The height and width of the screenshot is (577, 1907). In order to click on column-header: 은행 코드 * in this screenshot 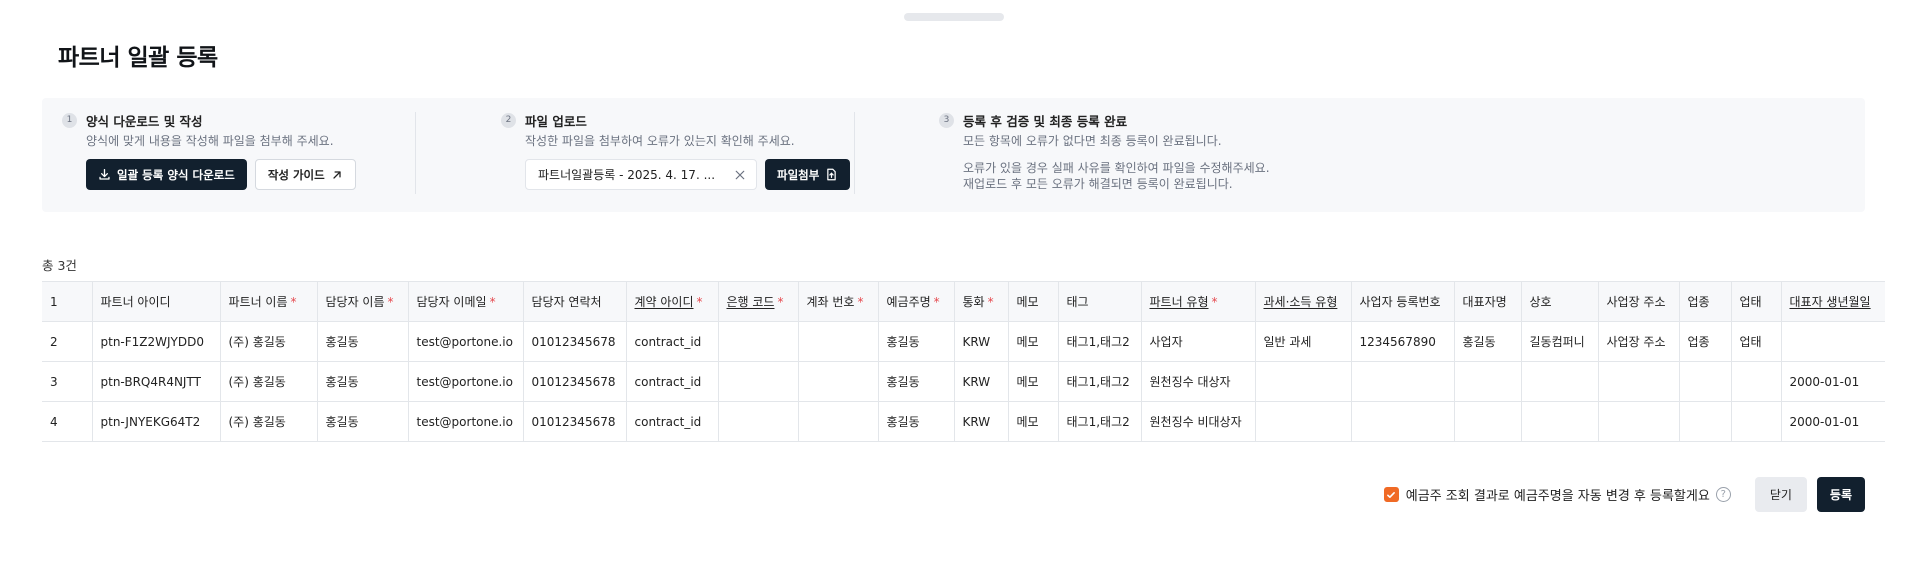, I will do `click(758, 301)`.